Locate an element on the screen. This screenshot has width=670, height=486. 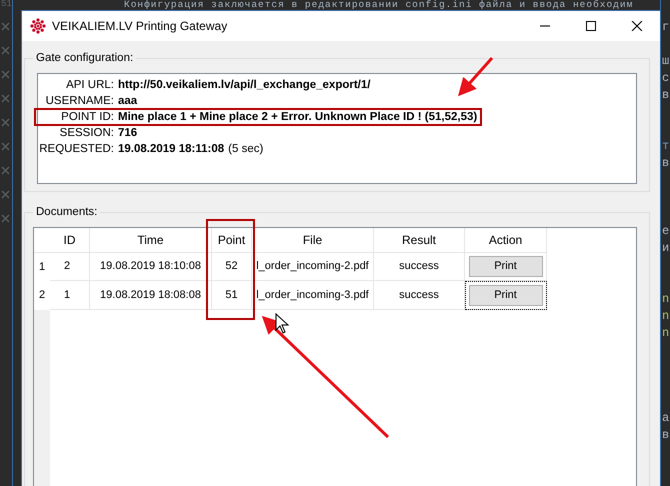
table-cell: 1 is located at coordinates (70, 295).